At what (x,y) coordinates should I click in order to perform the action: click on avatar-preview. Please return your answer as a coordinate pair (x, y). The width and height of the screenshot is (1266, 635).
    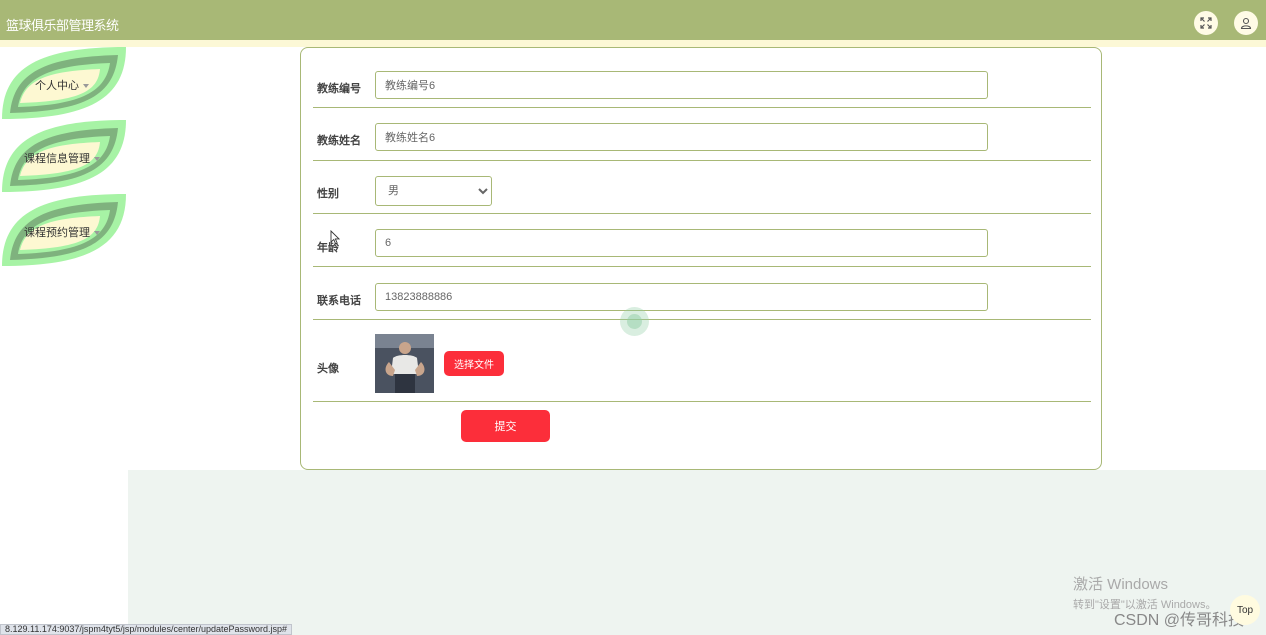
    Looking at the image, I should click on (404, 363).